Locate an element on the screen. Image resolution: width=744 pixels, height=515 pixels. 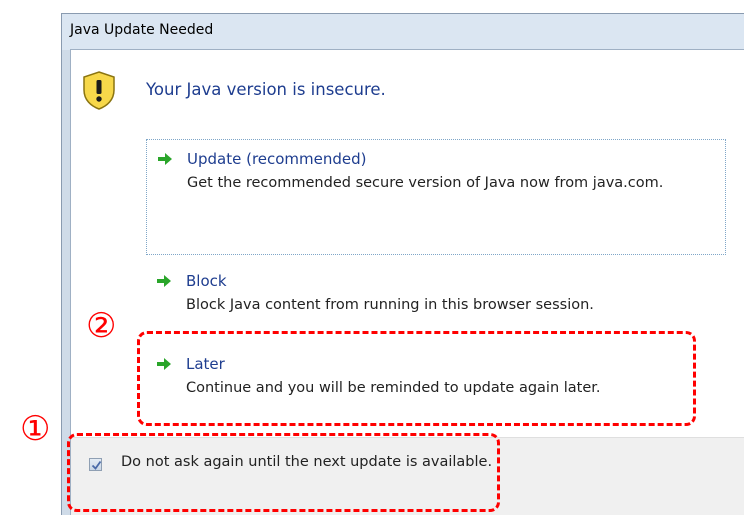
warning-shield-icon is located at coordinates (99, 90).